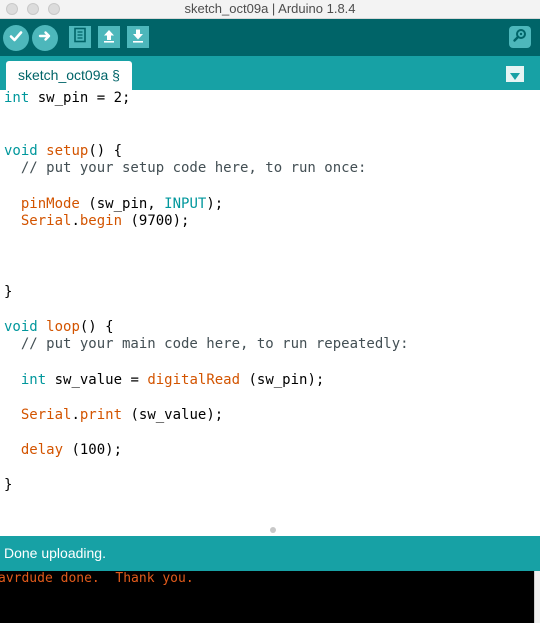  I want to click on code-token: (100);, so click(93, 449).